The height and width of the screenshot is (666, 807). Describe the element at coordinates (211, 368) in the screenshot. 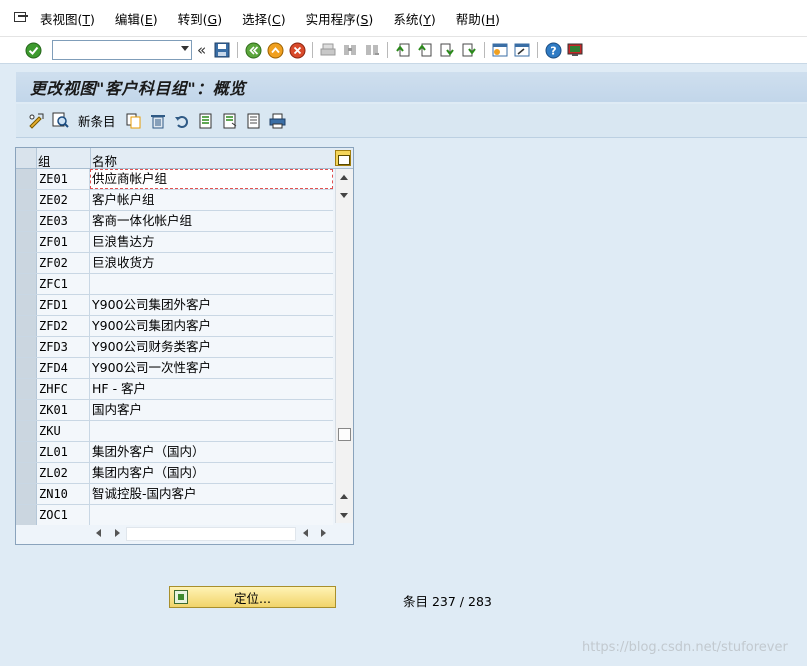

I see `name-input: Y900公司一次性客户` at that location.